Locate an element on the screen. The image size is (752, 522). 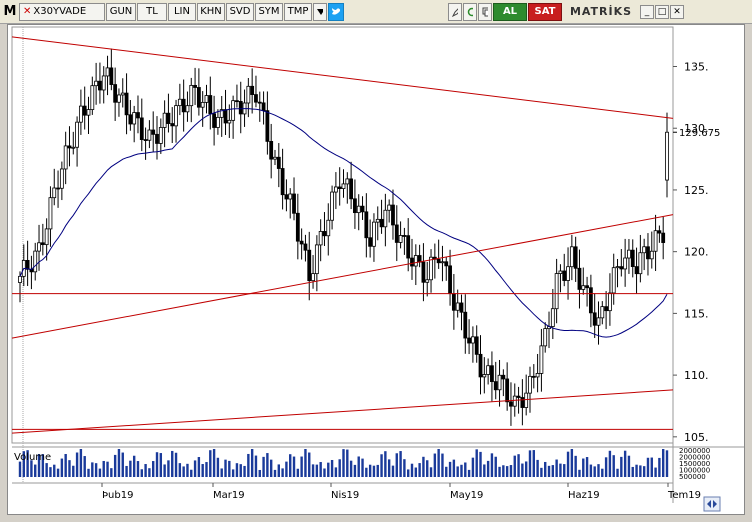
tmp-button: TMP is located at coordinates (298, 11).